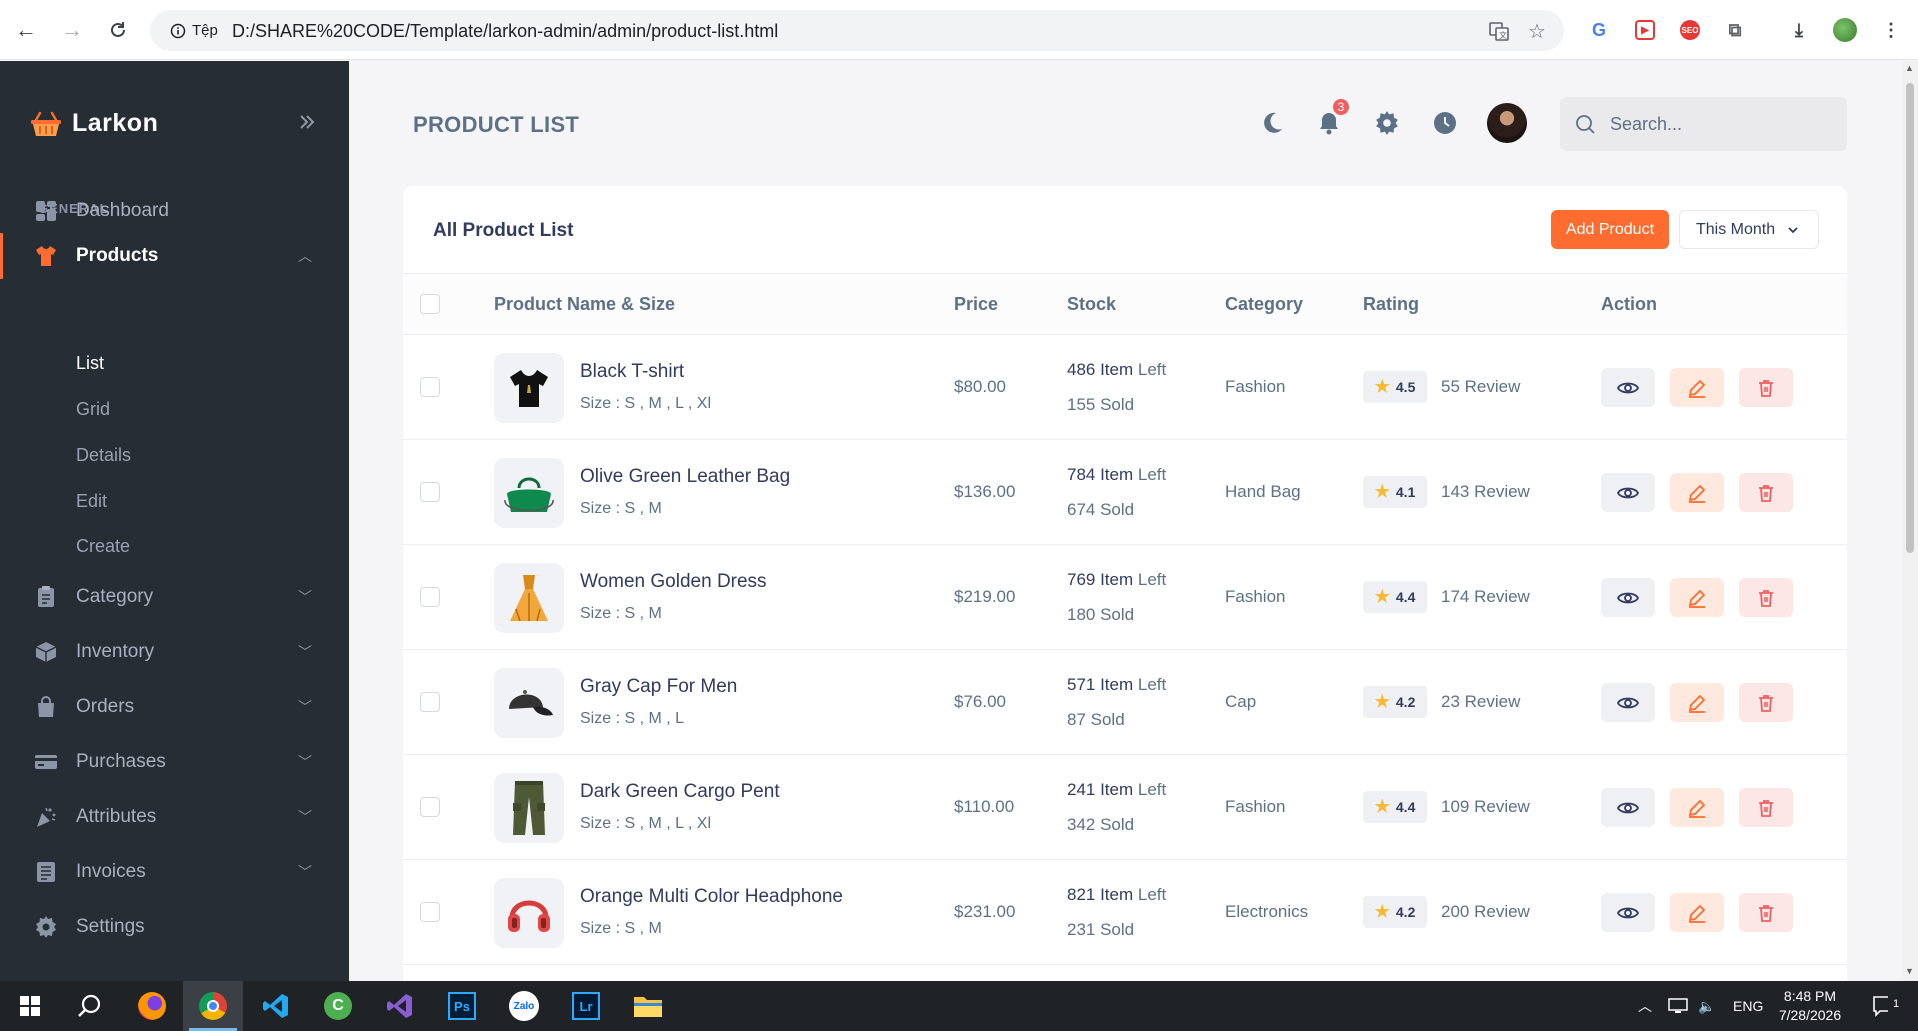 Image resolution: width=1918 pixels, height=1031 pixels. What do you see at coordinates (174, 762) in the screenshot?
I see `sidebar-item-purchases: Purchases ﹀` at bounding box center [174, 762].